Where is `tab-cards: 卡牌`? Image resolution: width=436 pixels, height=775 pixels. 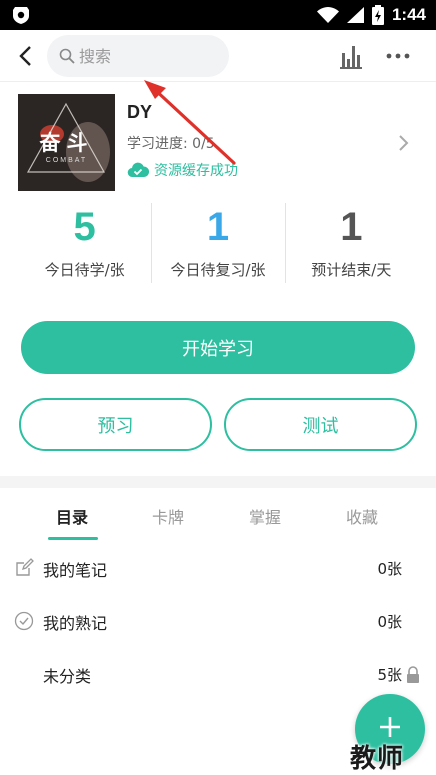
tab-cards: 卡牌 is located at coordinates (168, 516).